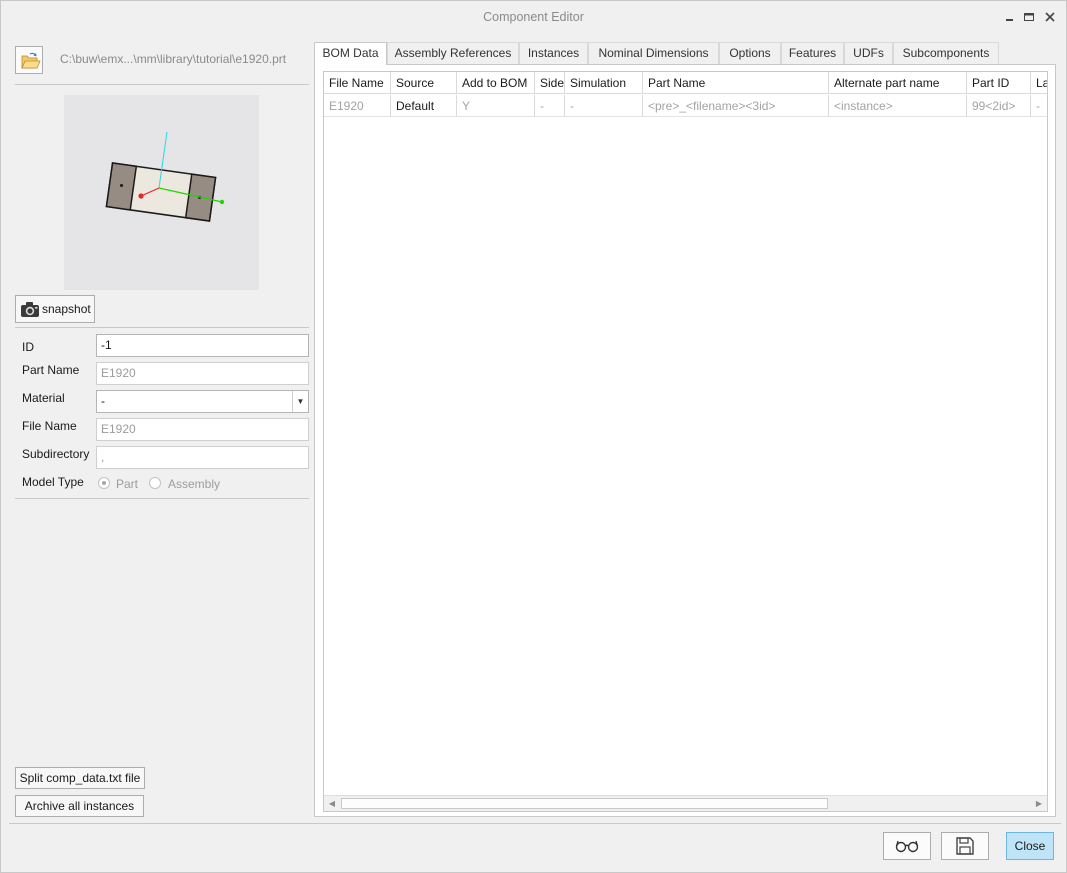 The width and height of the screenshot is (1067, 873). I want to click on tab-udfs: UDFs, so click(868, 53).